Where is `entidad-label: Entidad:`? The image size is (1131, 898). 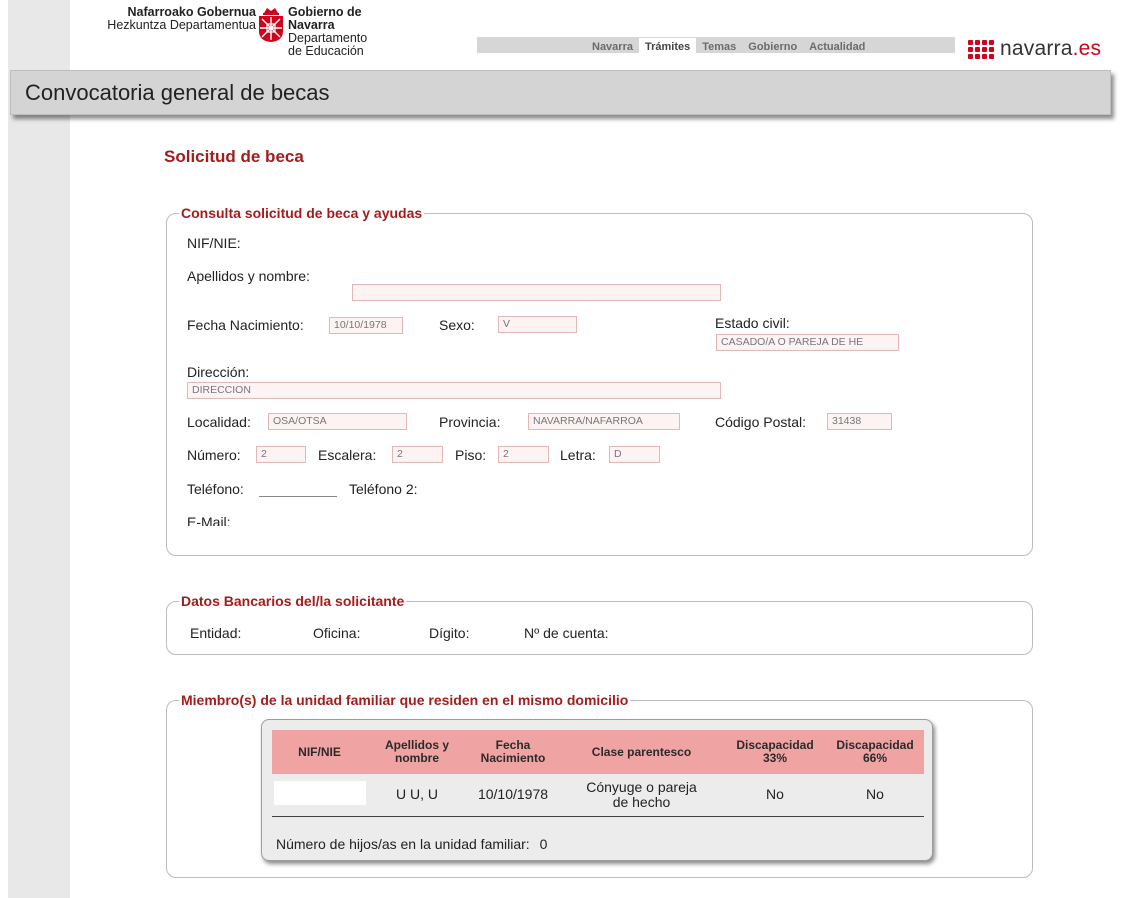
entidad-label: Entidad: is located at coordinates (216, 633).